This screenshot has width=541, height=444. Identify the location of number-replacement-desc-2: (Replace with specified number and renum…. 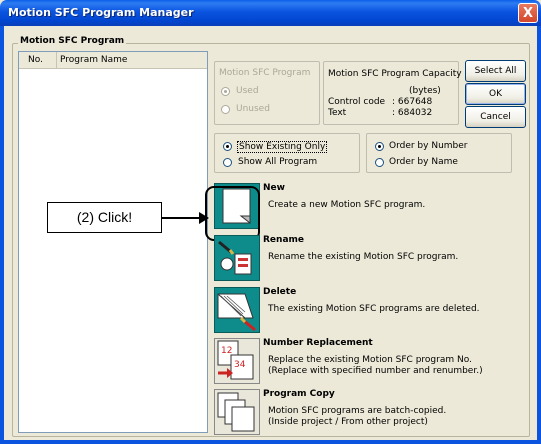
(375, 371).